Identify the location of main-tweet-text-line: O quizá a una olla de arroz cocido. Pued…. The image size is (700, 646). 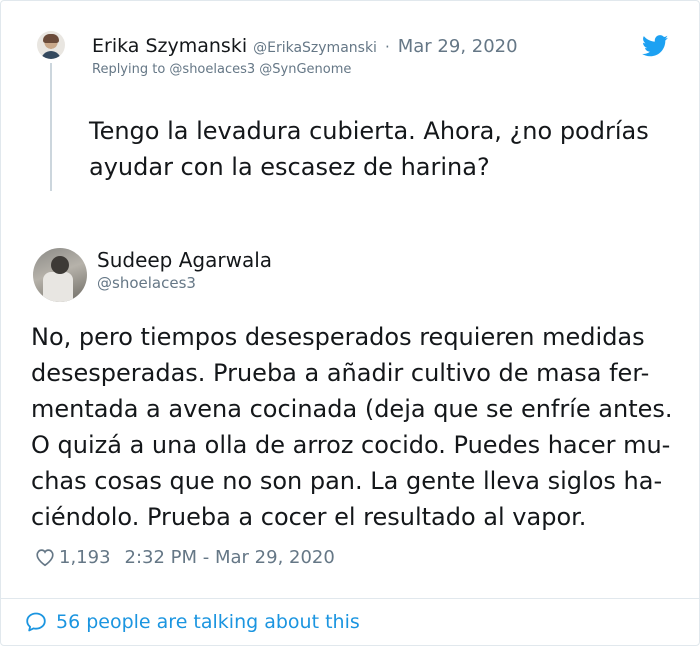
(351, 445).